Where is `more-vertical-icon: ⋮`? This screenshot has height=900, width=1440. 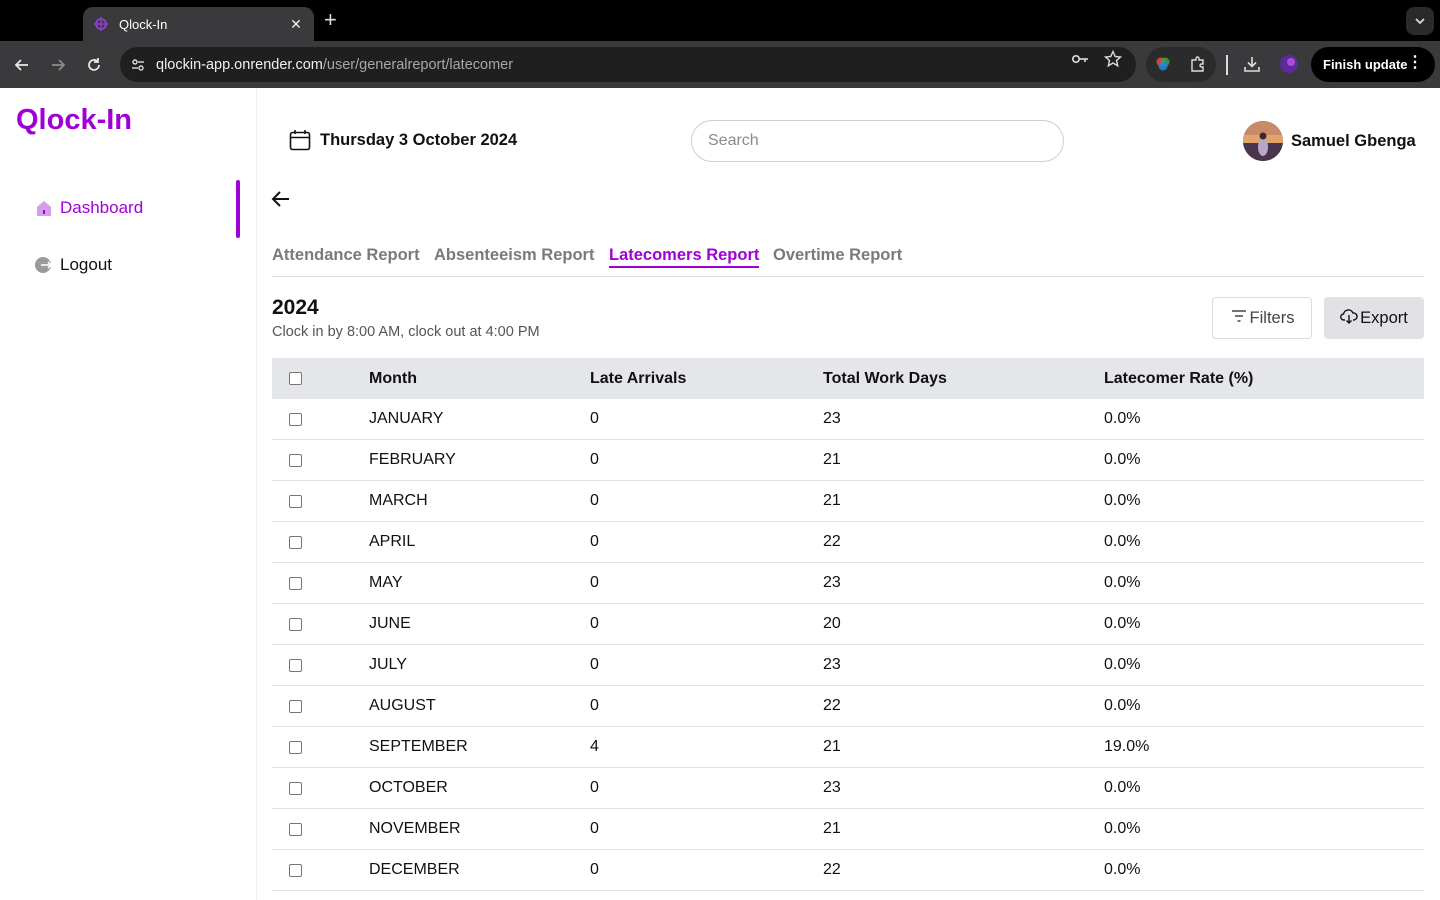 more-vertical-icon: ⋮ is located at coordinates (1415, 63).